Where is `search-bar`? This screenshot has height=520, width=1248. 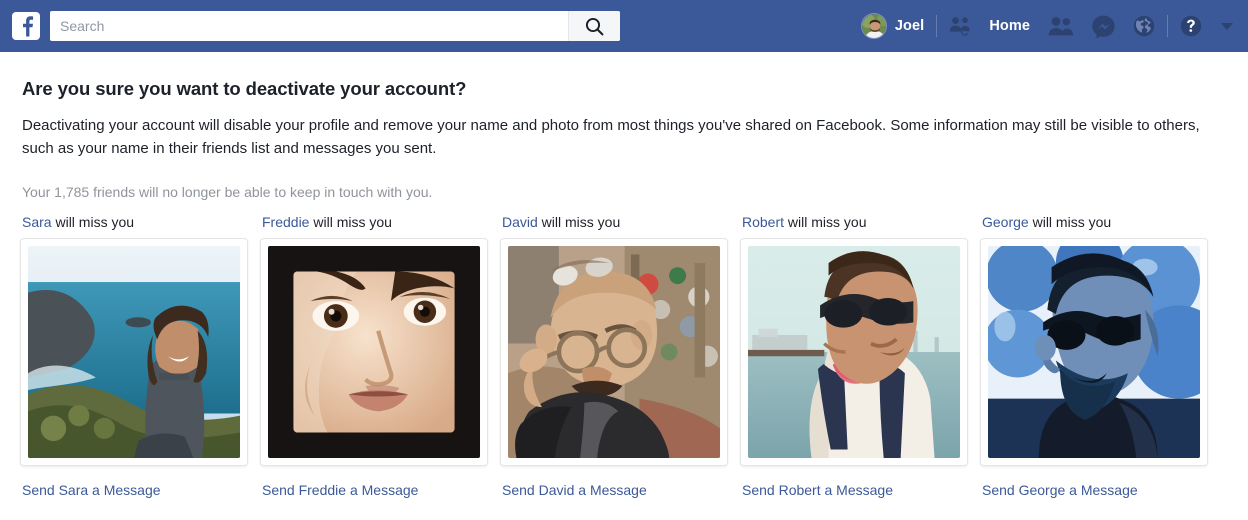
search-bar is located at coordinates (335, 26).